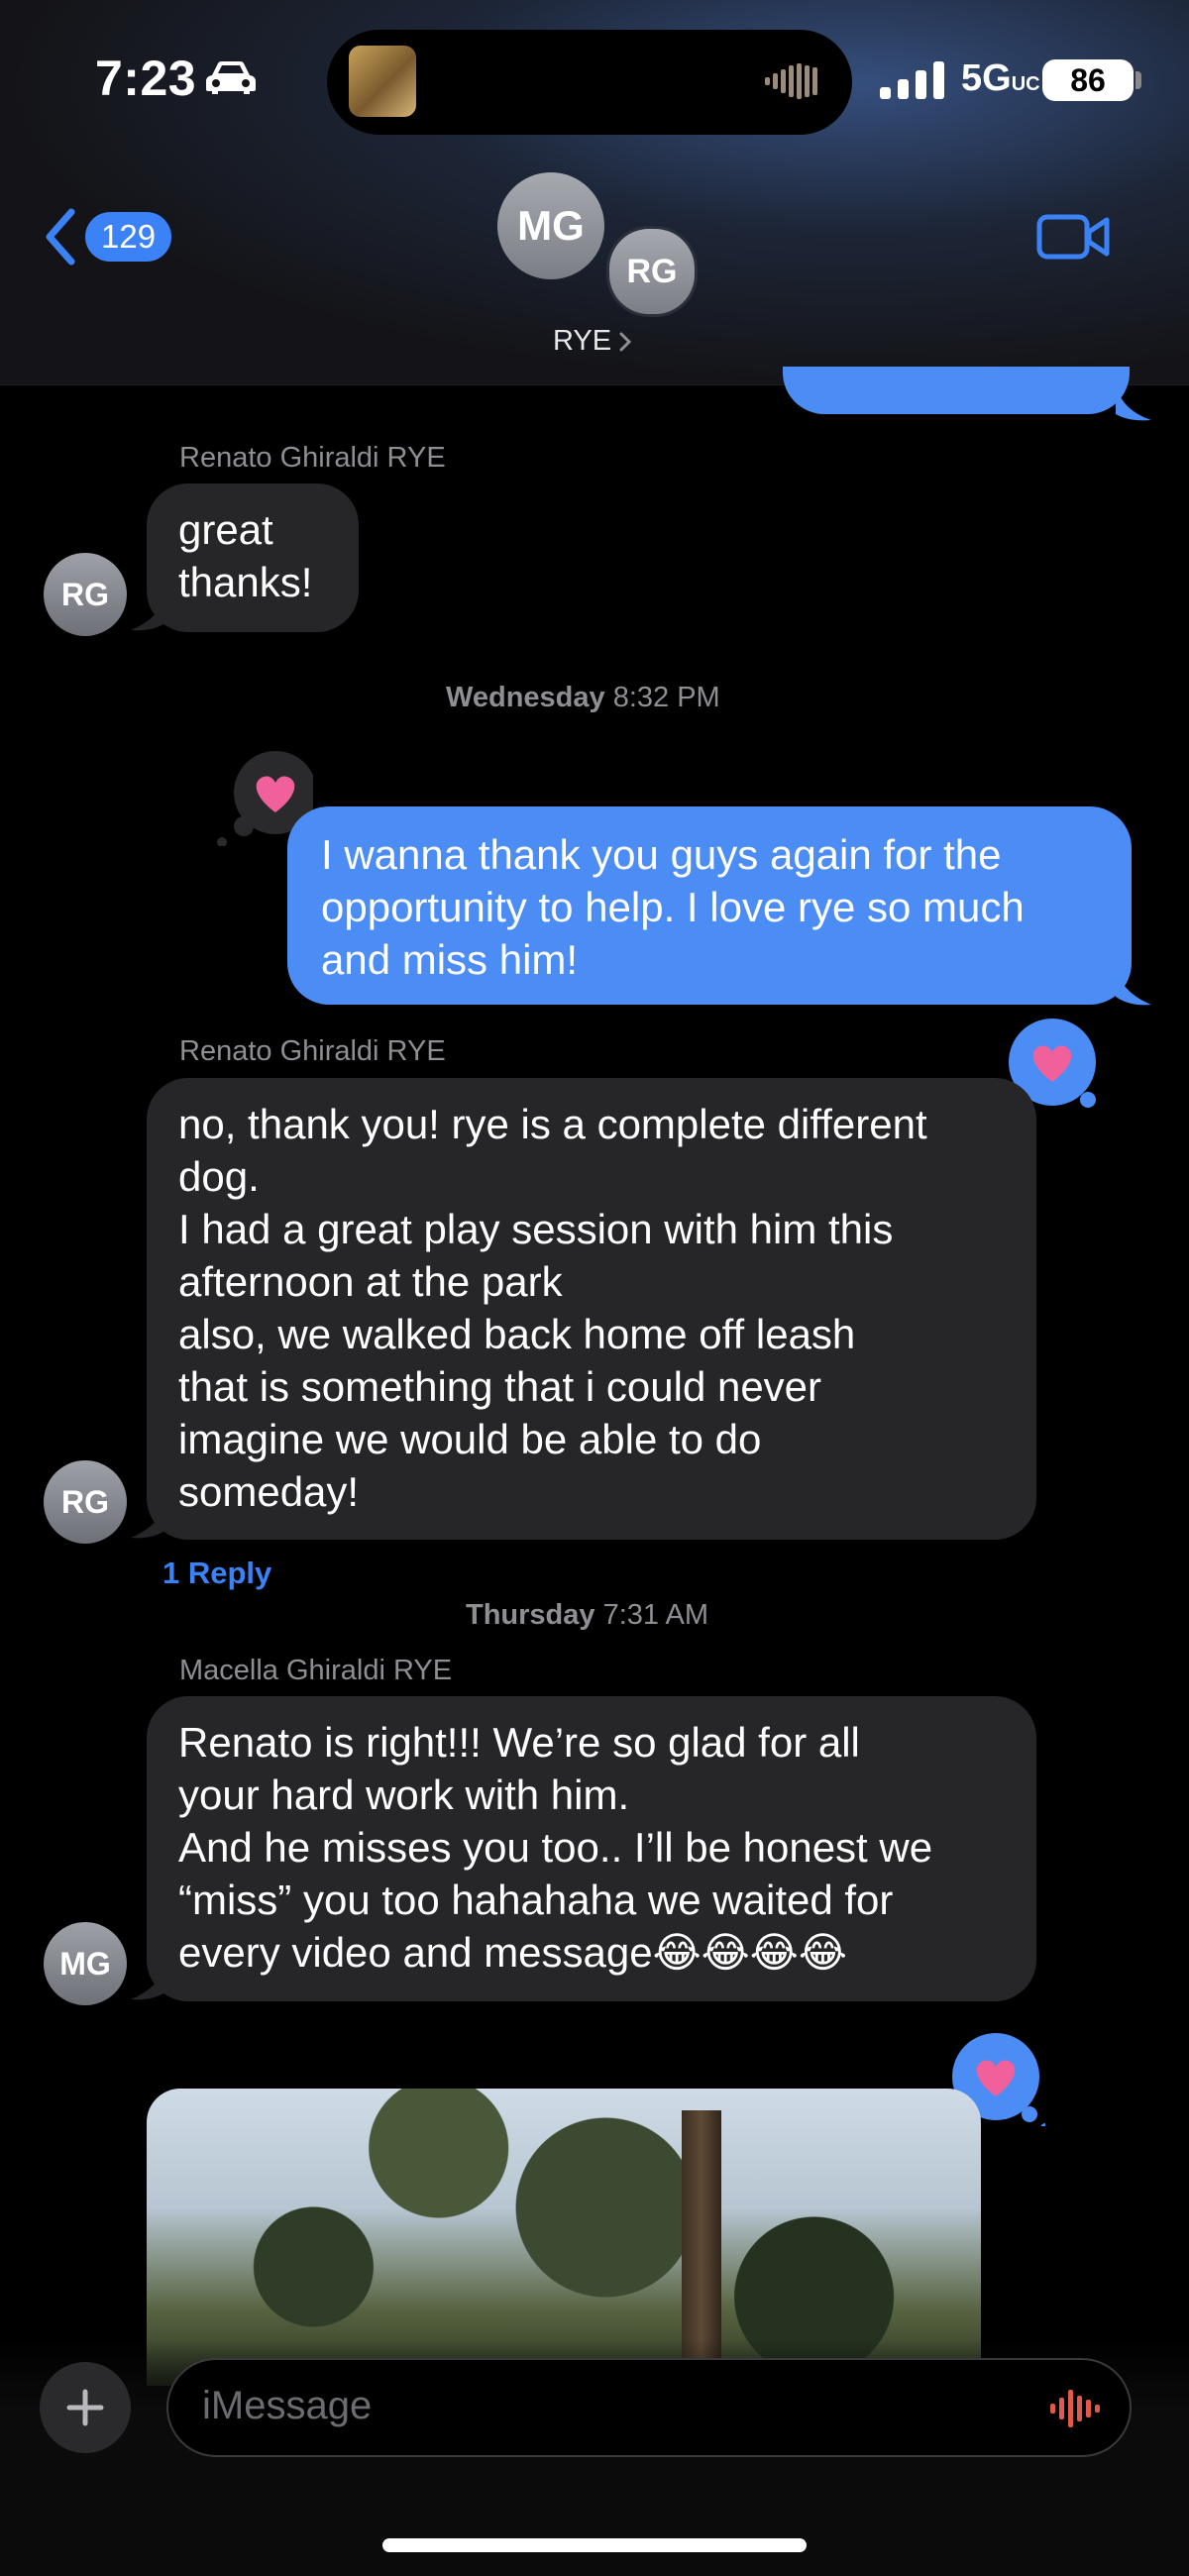 This screenshot has height=2576, width=1189. Describe the element at coordinates (146, 78) in the screenshot. I see `status-time: 7:23` at that location.